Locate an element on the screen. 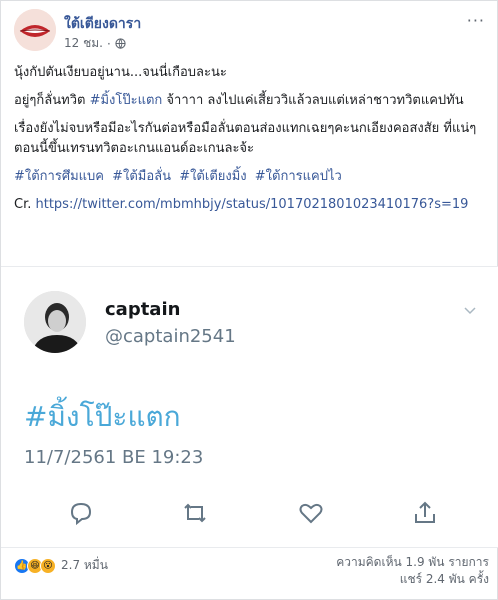 This screenshot has width=498, height=600. tweet-date: 11/7/2561 BE 19:23 is located at coordinates (114, 457).